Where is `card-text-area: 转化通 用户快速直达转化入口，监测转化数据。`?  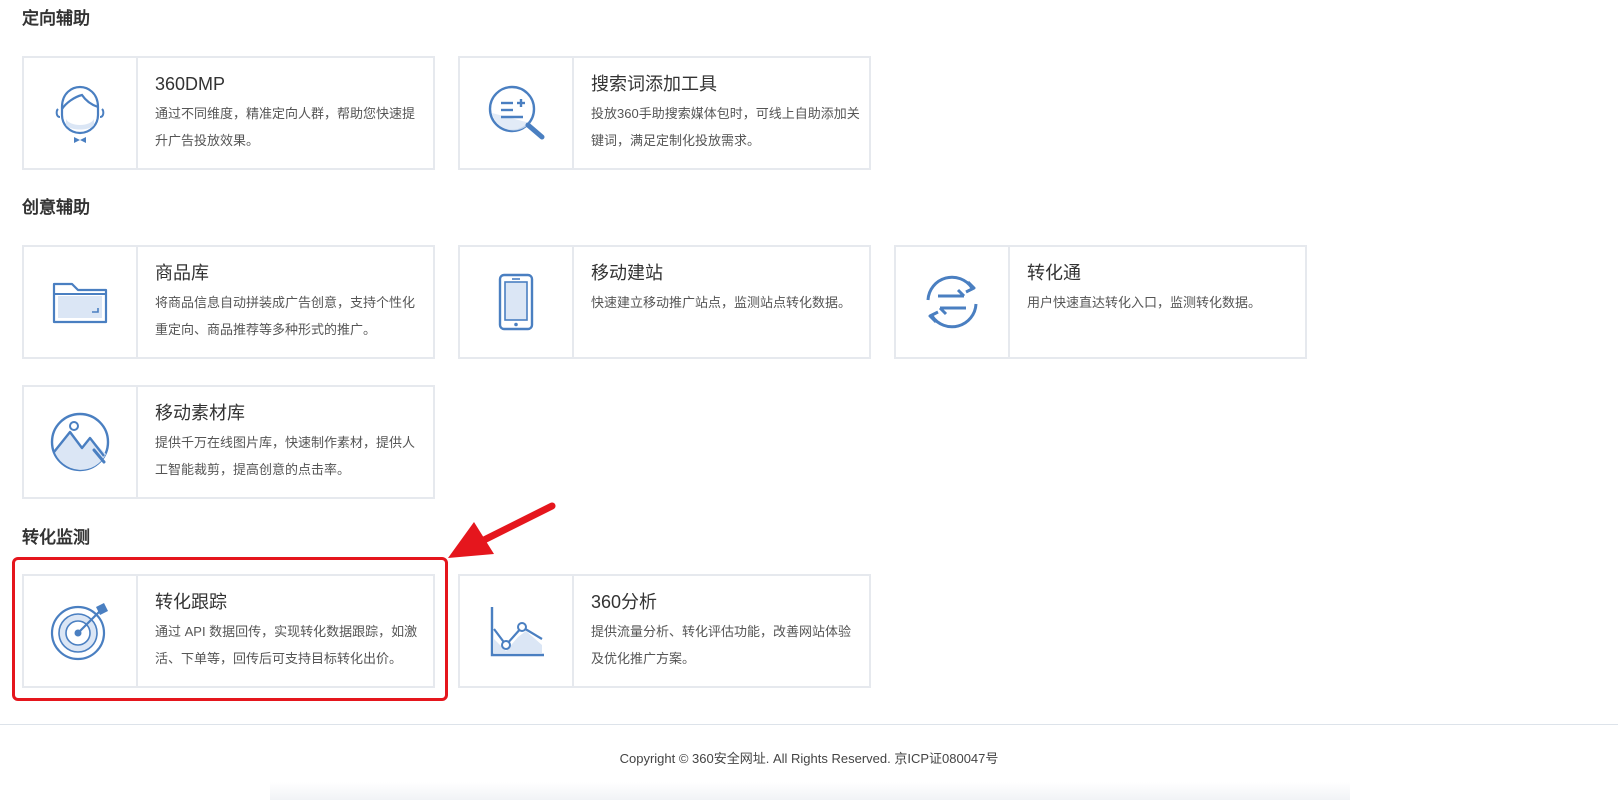 card-text-area: 转化通 用户快速直达转化入口，监测转化数据。 is located at coordinates (1157, 302).